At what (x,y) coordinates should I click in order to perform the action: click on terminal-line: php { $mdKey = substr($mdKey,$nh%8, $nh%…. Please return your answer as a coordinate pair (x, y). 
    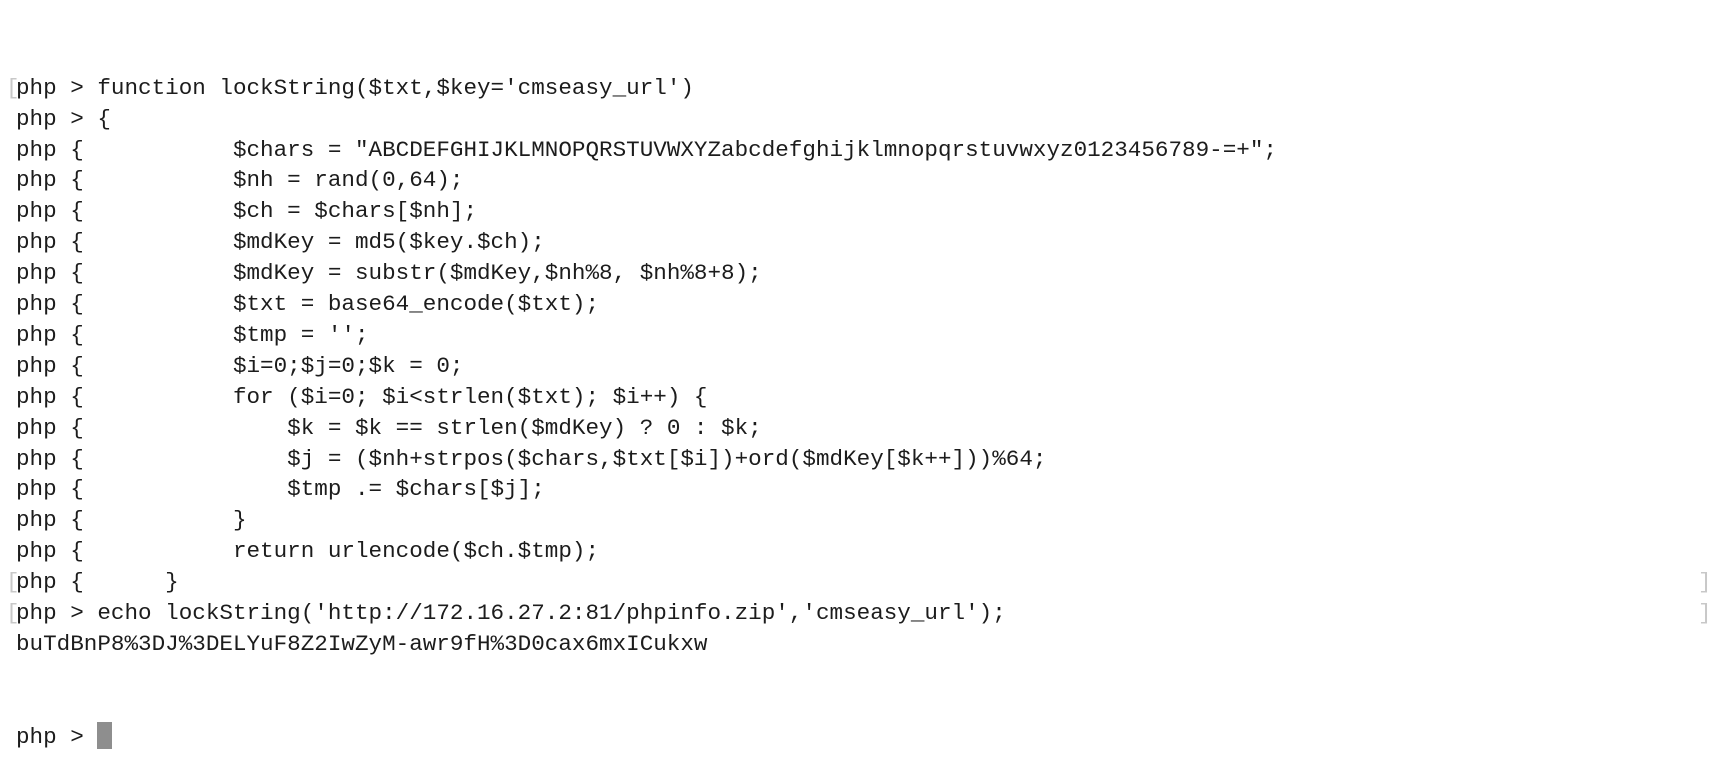
    Looking at the image, I should click on (646, 273).